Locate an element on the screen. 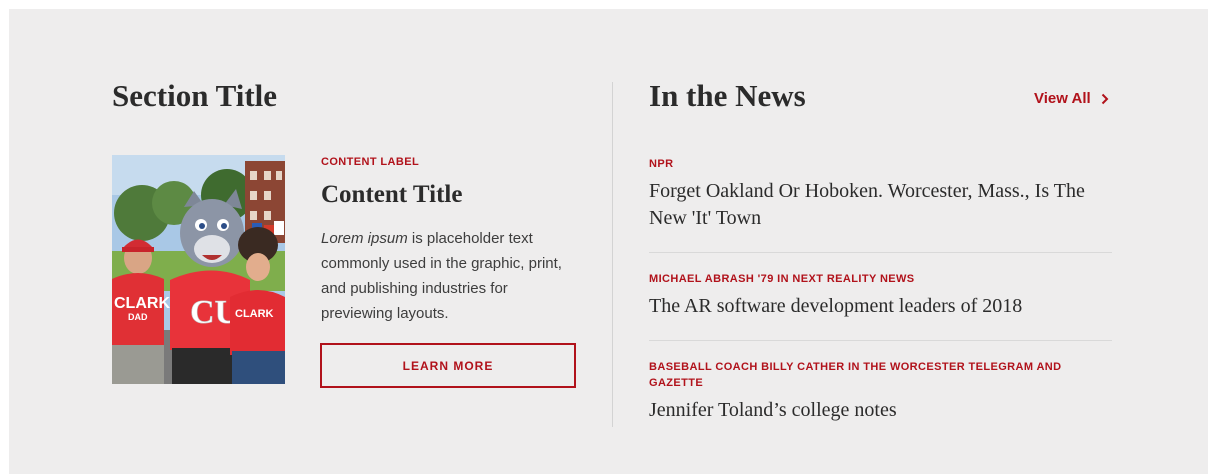 Image resolution: width=1217 pixels, height=474 pixels. news-source: MICHAEL ABRASH '79 IN NEXT REALITY NEWS is located at coordinates (782, 279).